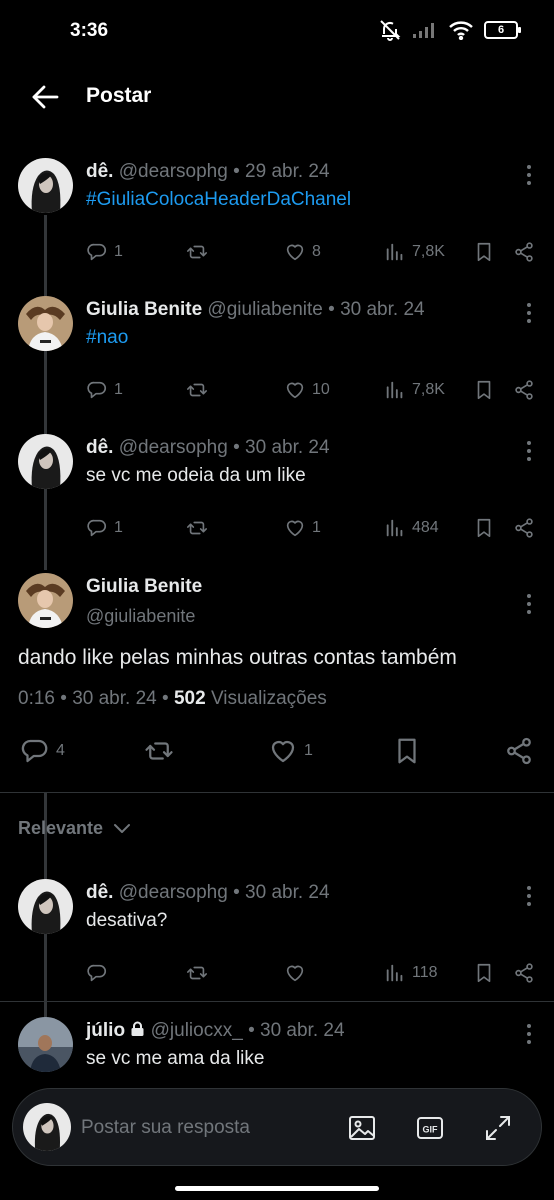 The height and width of the screenshot is (1200, 554). Describe the element at coordinates (97, 973) in the screenshot. I see `reply-button` at that location.